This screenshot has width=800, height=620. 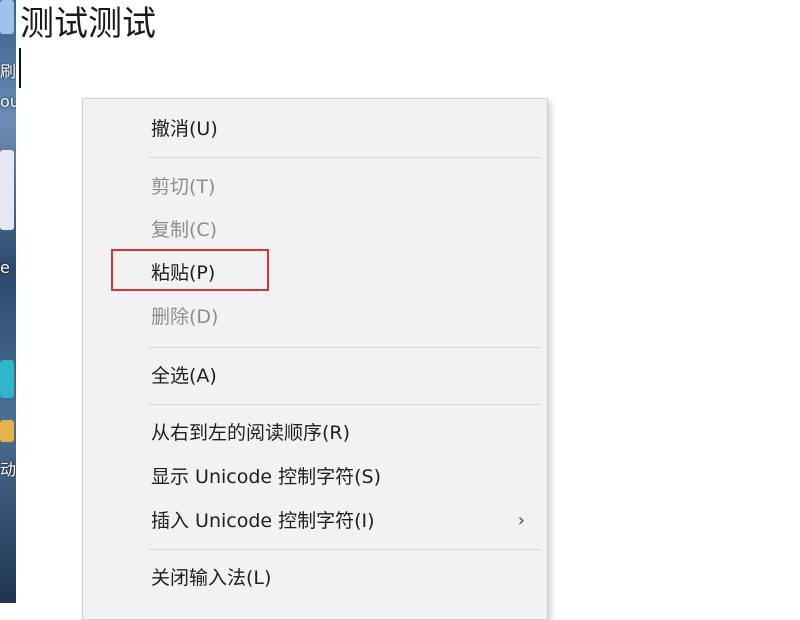 What do you see at coordinates (315, 230) in the screenshot?
I see `menu-item-copy: 复制(C)` at bounding box center [315, 230].